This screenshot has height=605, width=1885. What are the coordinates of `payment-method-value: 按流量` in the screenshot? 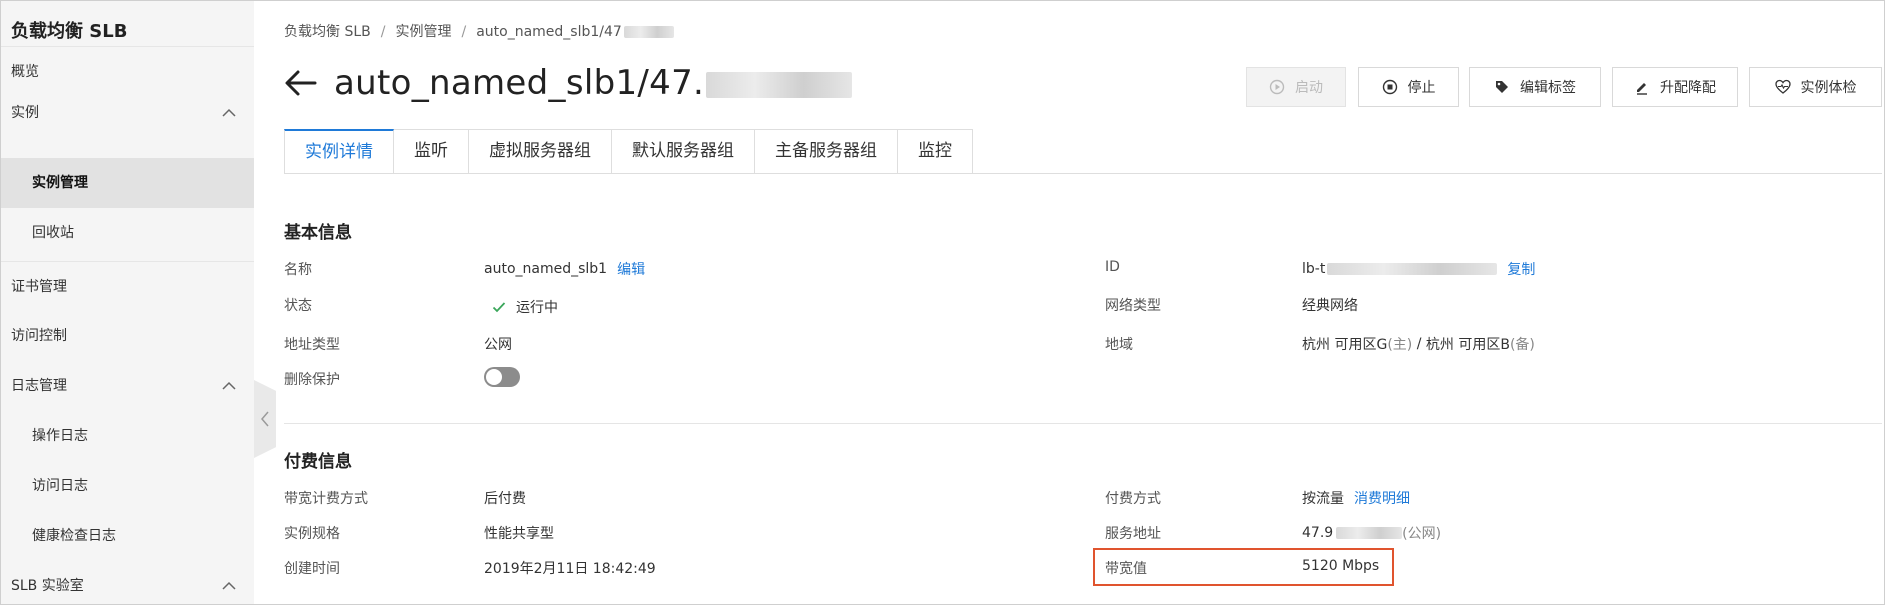 It's located at (1323, 499).